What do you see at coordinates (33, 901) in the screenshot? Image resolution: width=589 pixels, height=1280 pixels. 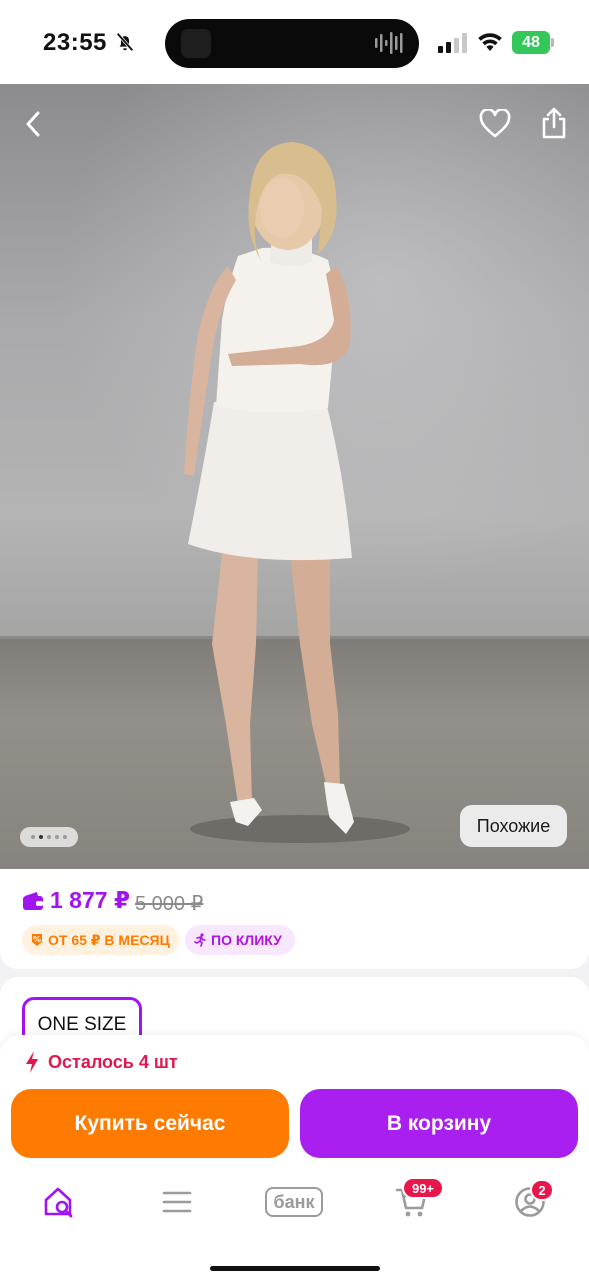 I see `wallet-icon` at bounding box center [33, 901].